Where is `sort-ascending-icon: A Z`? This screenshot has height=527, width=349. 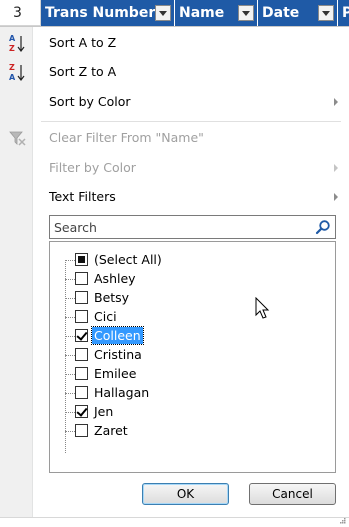
sort-ascending-icon: A Z is located at coordinates (17, 43).